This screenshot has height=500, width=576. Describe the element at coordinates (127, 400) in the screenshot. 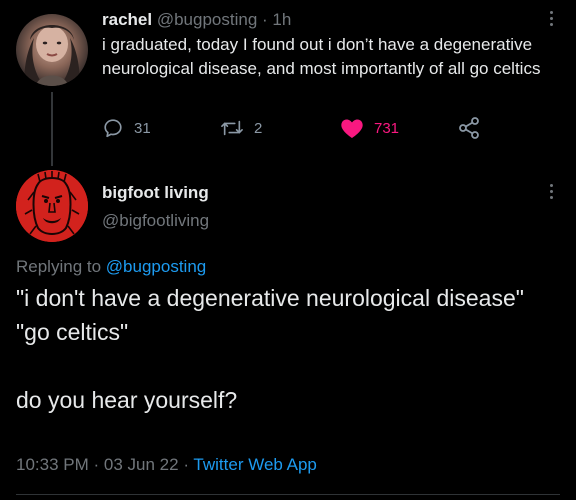

I see `reply-line: do you hear yourself?` at that location.